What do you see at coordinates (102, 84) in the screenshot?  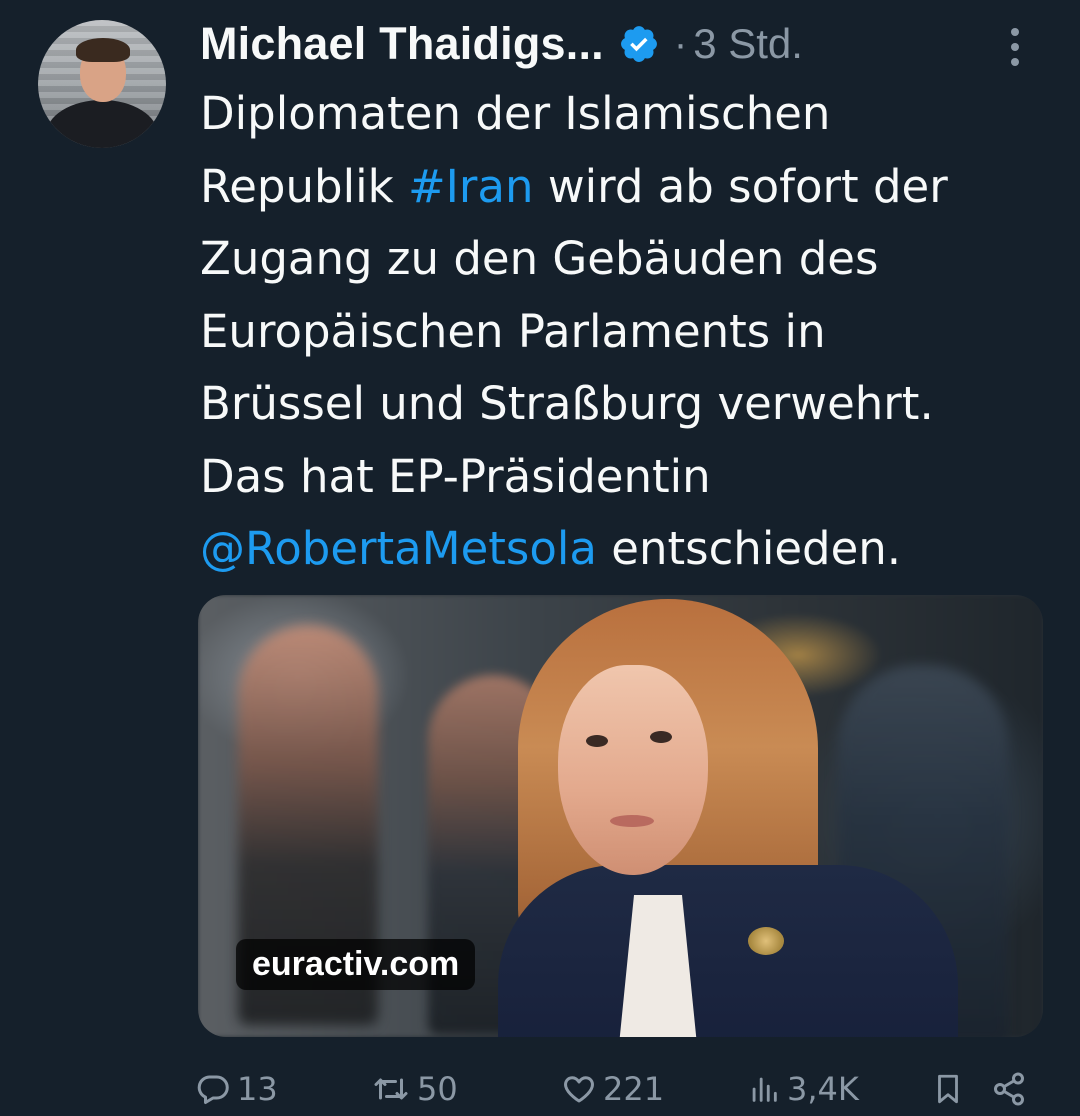 I see `author-avatar` at bounding box center [102, 84].